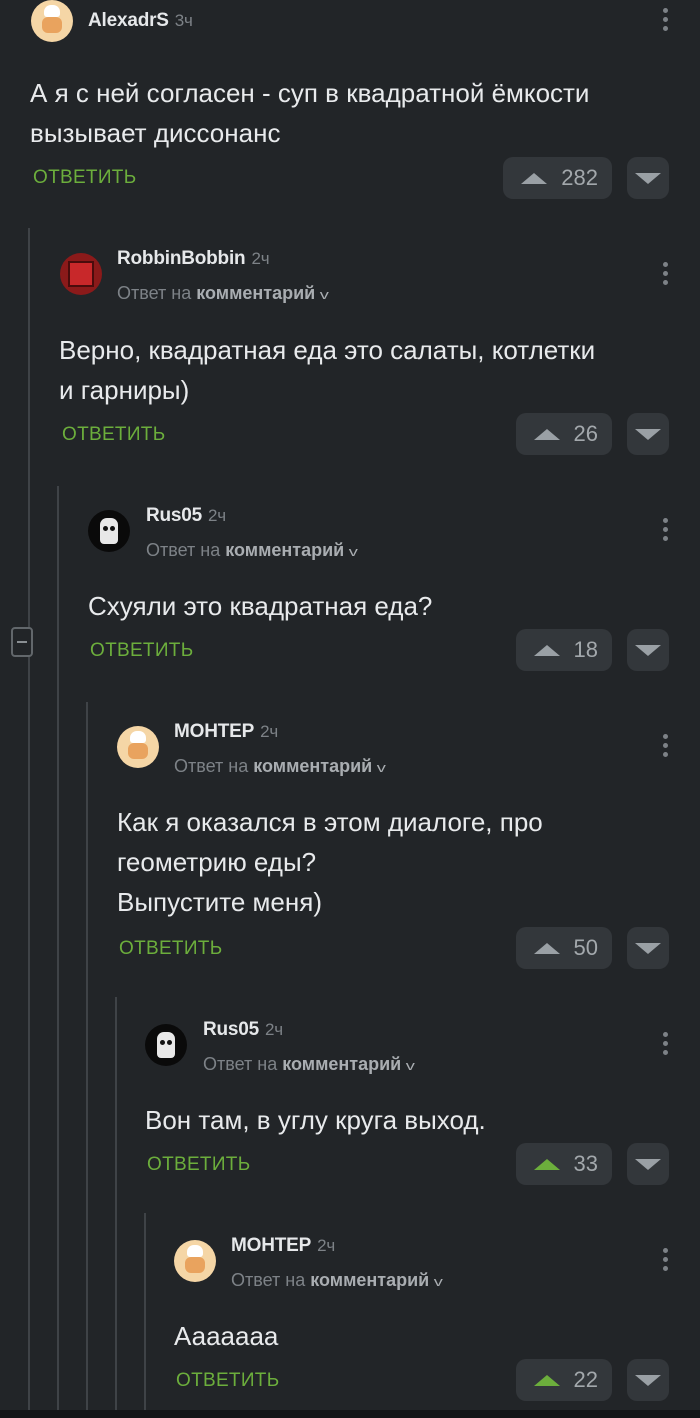  What do you see at coordinates (564, 1380) in the screenshot?
I see `upvote-button: 22` at bounding box center [564, 1380].